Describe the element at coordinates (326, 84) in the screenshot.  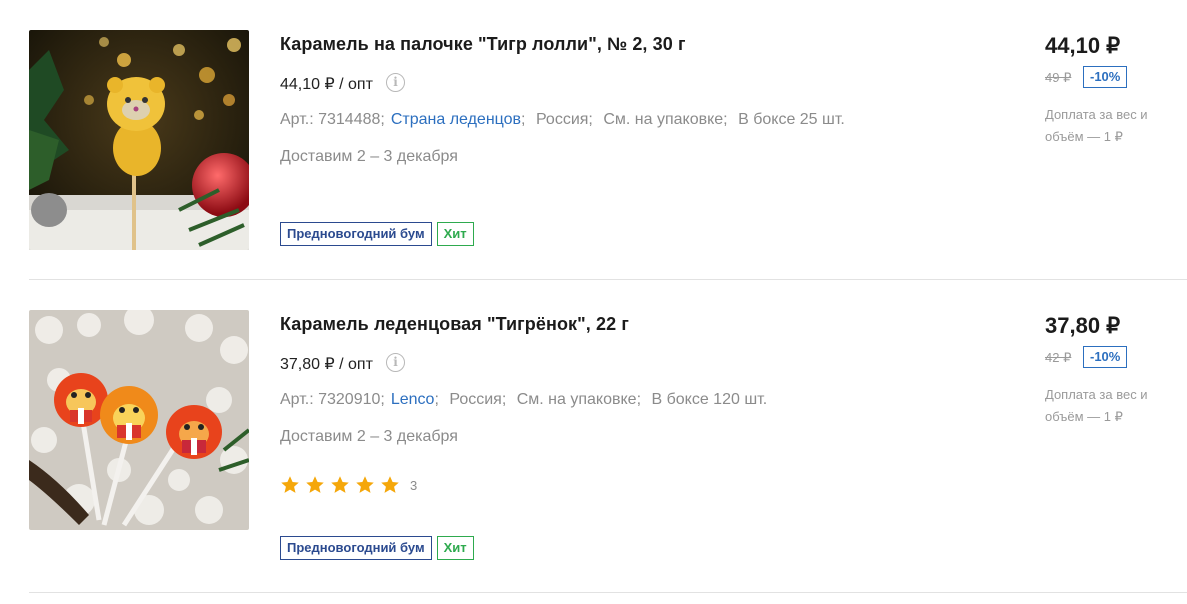
I see `opt-price: 44,10 ₽ / опт` at that location.